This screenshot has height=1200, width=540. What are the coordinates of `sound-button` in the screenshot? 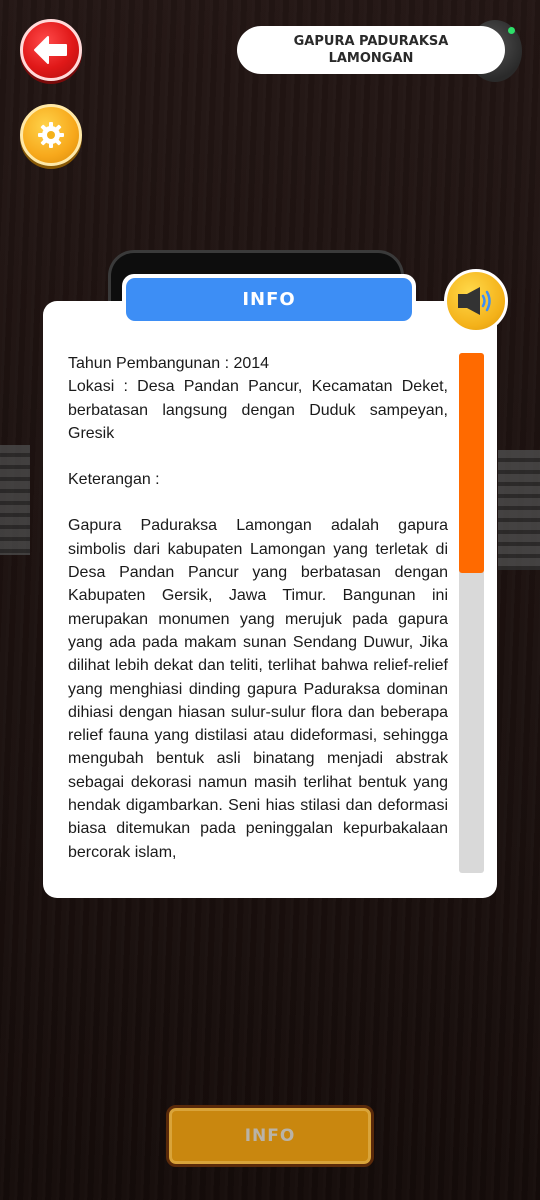 It's located at (476, 301).